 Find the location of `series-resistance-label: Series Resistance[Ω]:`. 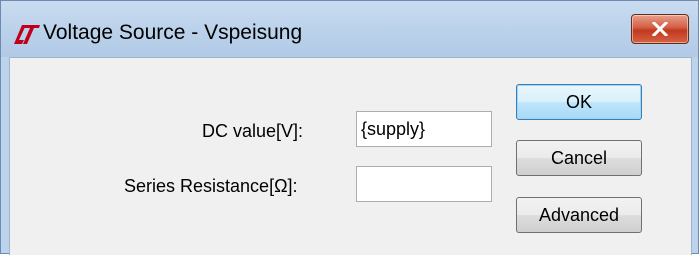

series-resistance-label: Series Resistance[Ω]: is located at coordinates (211, 186).